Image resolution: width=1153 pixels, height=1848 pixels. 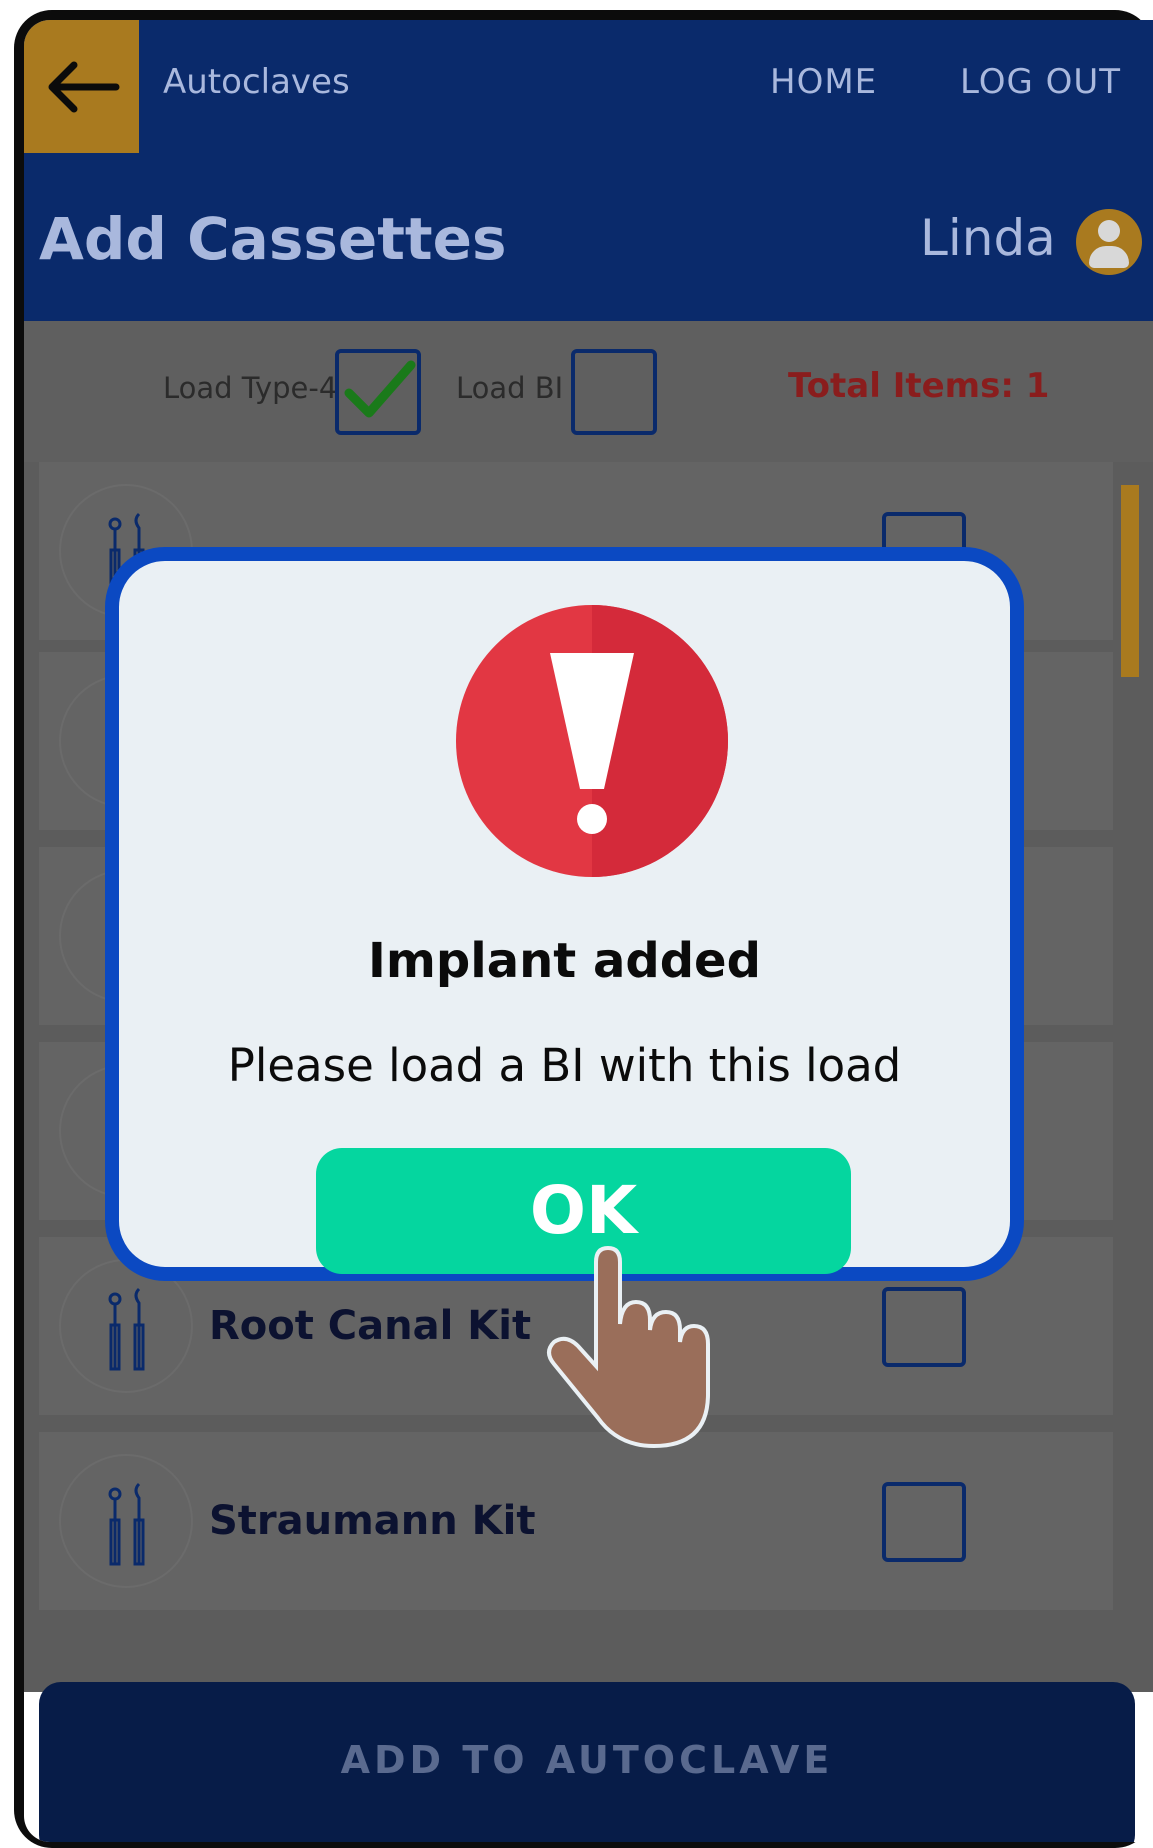 I want to click on arrow-left-icon, so click(x=83, y=86).